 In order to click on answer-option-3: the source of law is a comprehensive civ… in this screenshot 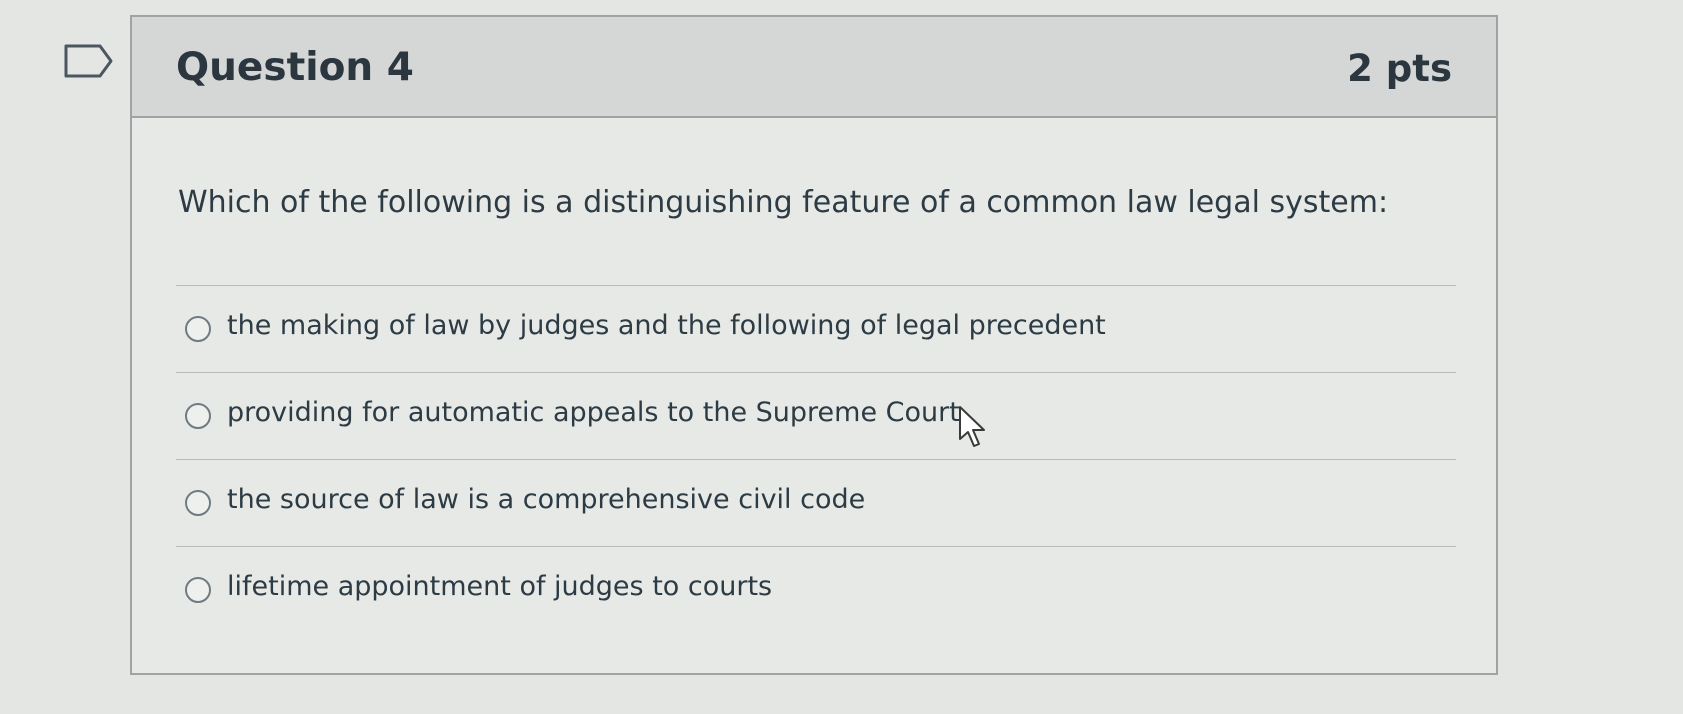, I will do `click(816, 502)`.